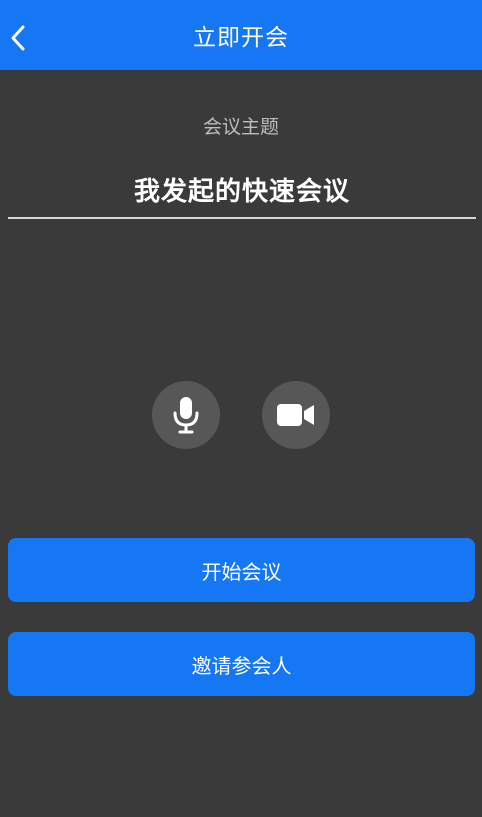 This screenshot has height=817, width=482. I want to click on video-camera-icon, so click(295, 415).